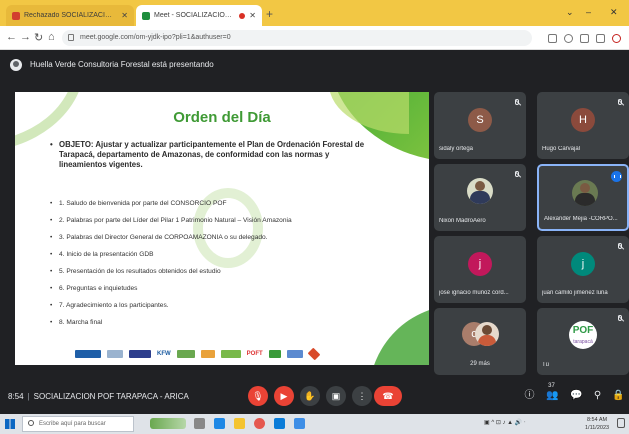 The image size is (629, 434). I want to click on home-icon: ⌂, so click(51, 37).